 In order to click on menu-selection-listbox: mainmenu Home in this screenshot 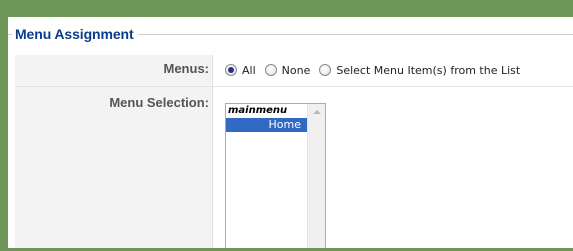, I will do `click(275, 175)`.